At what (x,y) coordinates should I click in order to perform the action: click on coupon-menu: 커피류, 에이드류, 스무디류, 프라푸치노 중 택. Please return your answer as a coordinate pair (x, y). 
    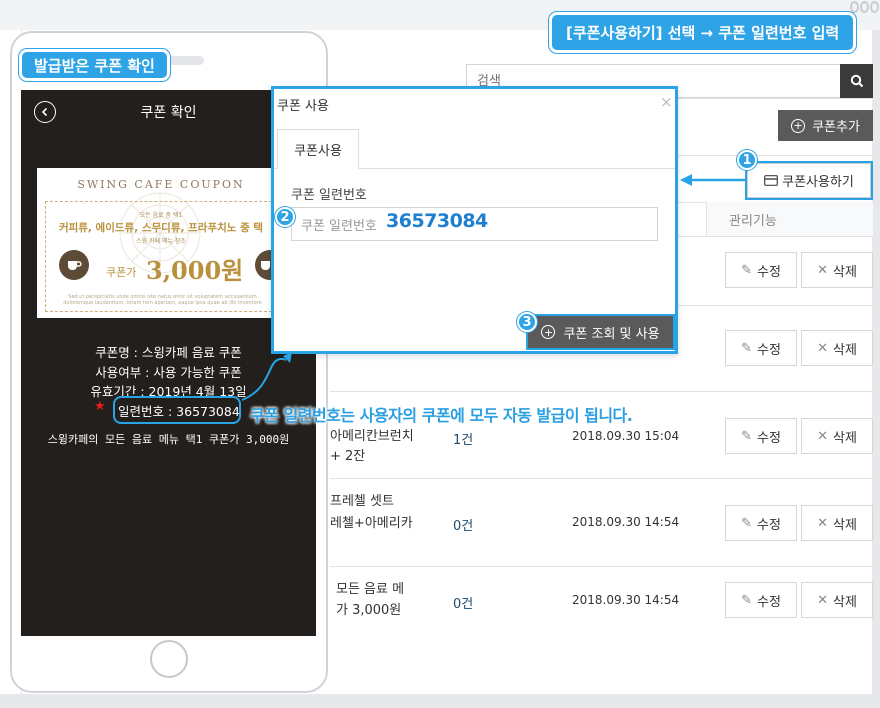
    Looking at the image, I should click on (161, 228).